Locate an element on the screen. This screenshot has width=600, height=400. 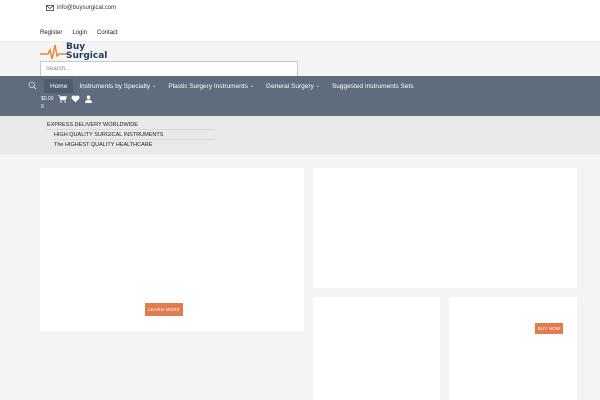
logo-text-surgical: Surgical is located at coordinates (87, 56).